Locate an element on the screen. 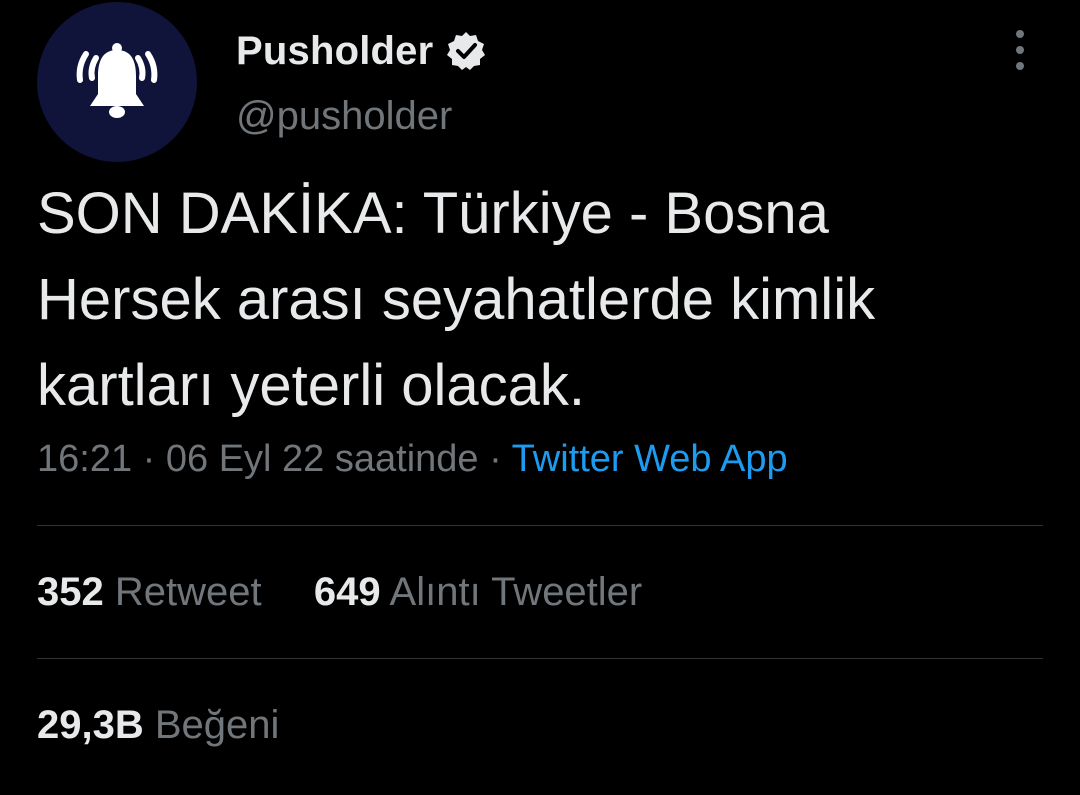 This screenshot has height=795, width=1080. avatar is located at coordinates (117, 82).